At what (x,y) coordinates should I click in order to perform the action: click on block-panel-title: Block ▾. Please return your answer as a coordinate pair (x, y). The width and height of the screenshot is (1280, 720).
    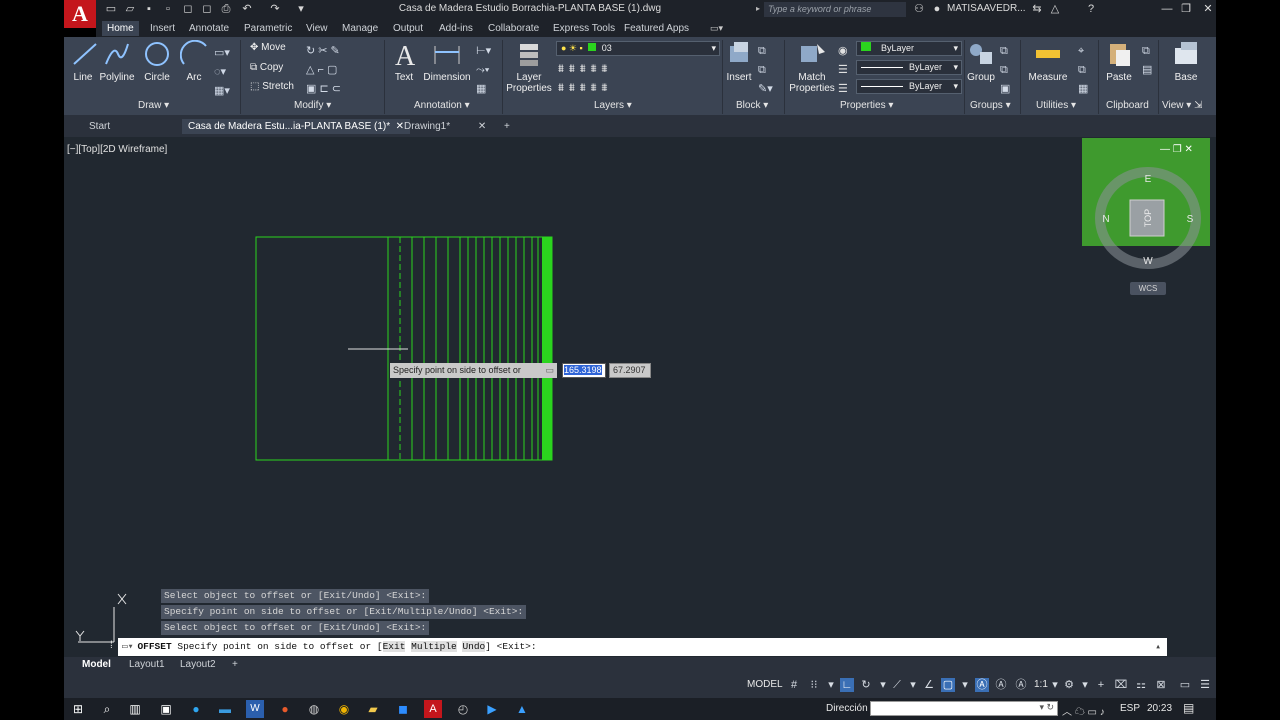
    Looking at the image, I should click on (752, 105).